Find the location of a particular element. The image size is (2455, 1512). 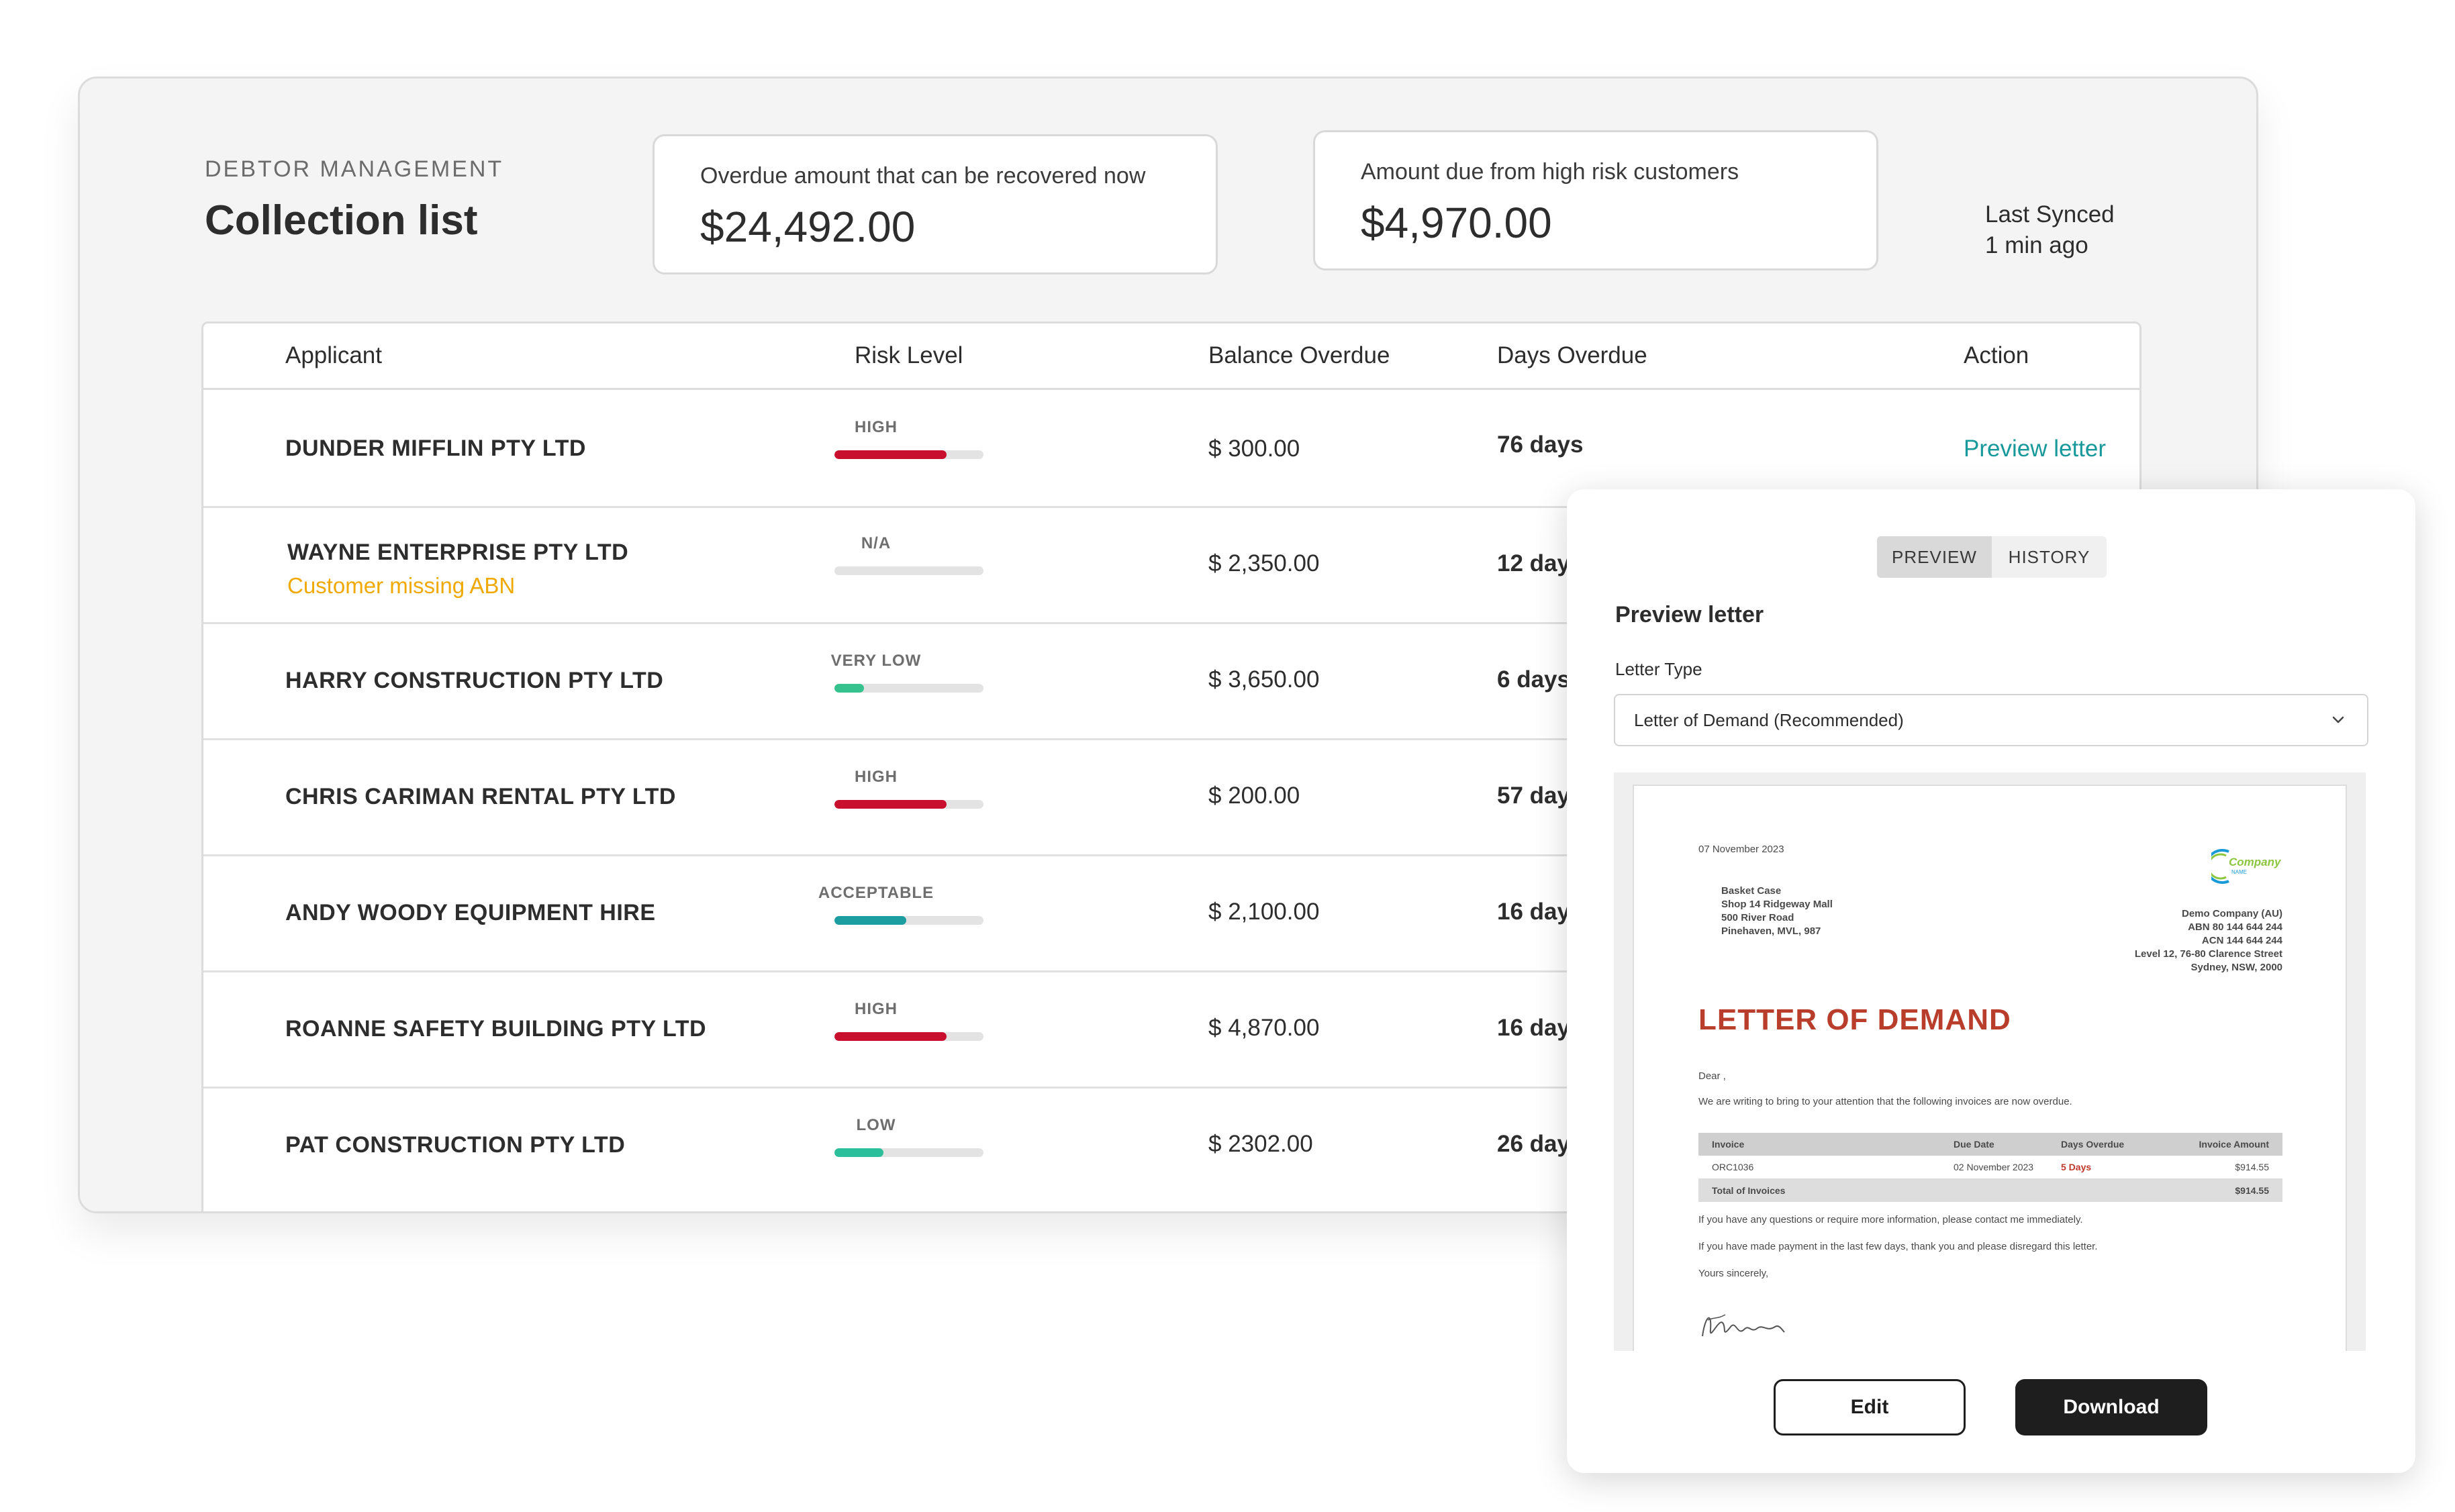

days-overdue: 6 days is located at coordinates (1533, 679).